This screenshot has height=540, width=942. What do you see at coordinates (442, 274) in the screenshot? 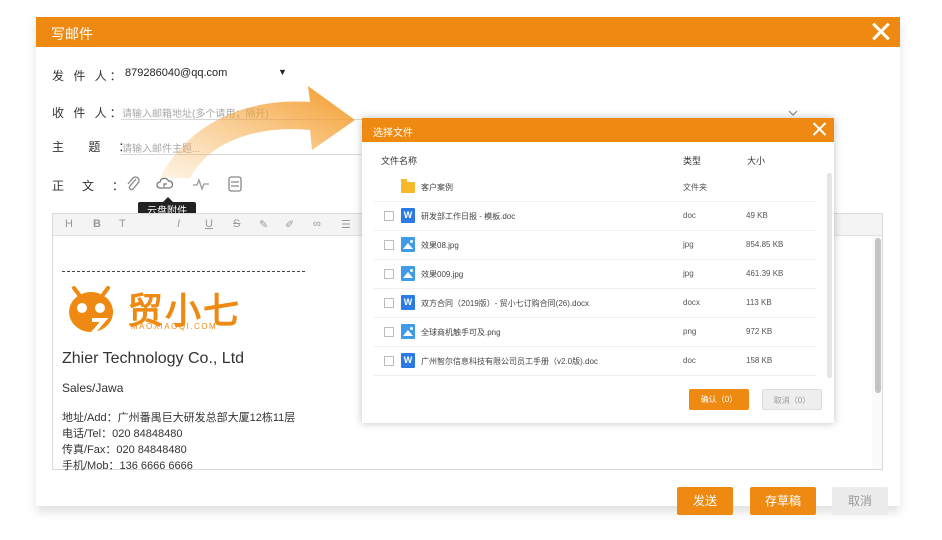
I see `file-name: 效果009.jpg` at bounding box center [442, 274].